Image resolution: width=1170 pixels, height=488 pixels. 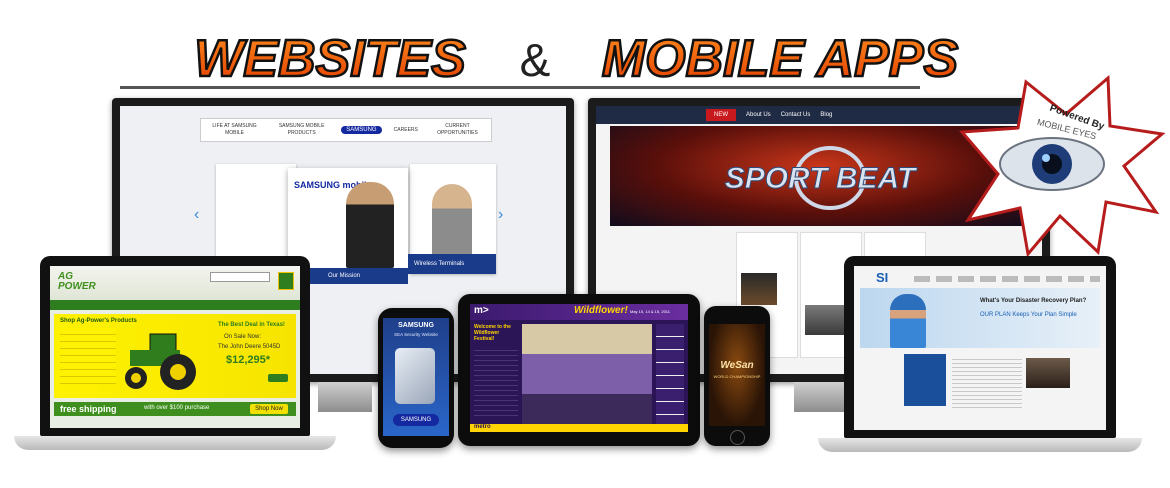 What do you see at coordinates (286, 281) in the screenshot?
I see `deere-logo-icon` at bounding box center [286, 281].